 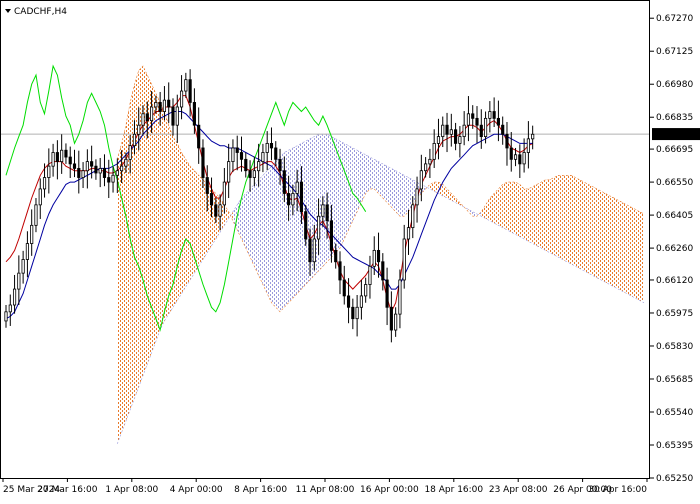 What do you see at coordinates (676, 134) in the screenshot?
I see `current-price-tag: 0.66761` at bounding box center [676, 134].